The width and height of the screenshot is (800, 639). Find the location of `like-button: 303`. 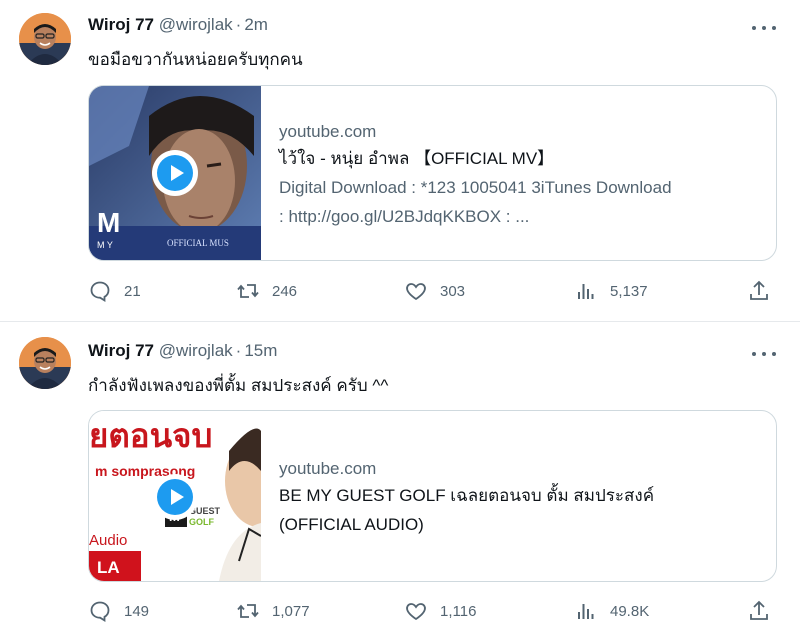

like-button: 303 is located at coordinates (434, 291).